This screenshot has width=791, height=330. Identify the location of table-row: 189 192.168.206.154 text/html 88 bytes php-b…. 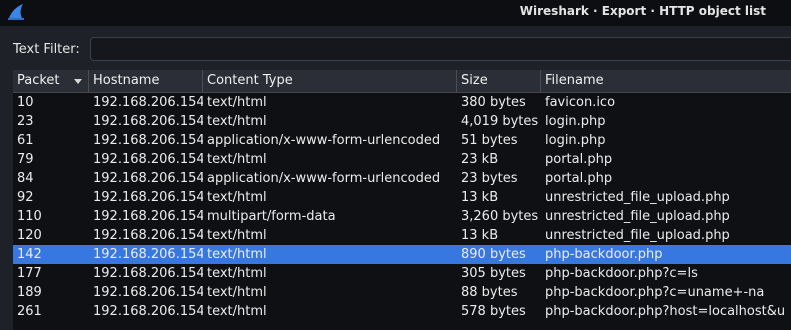
(402, 292).